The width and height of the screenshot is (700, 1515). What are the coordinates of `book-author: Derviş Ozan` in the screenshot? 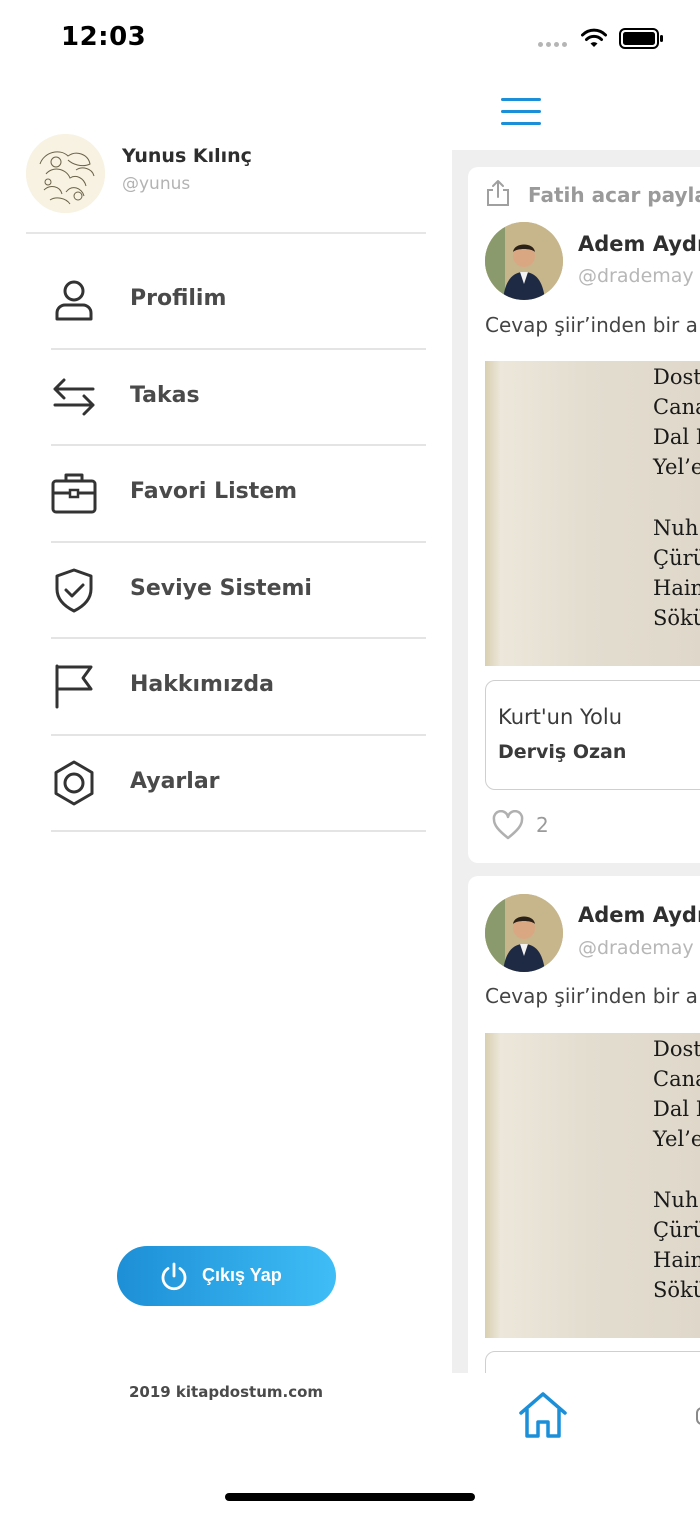 It's located at (562, 752).